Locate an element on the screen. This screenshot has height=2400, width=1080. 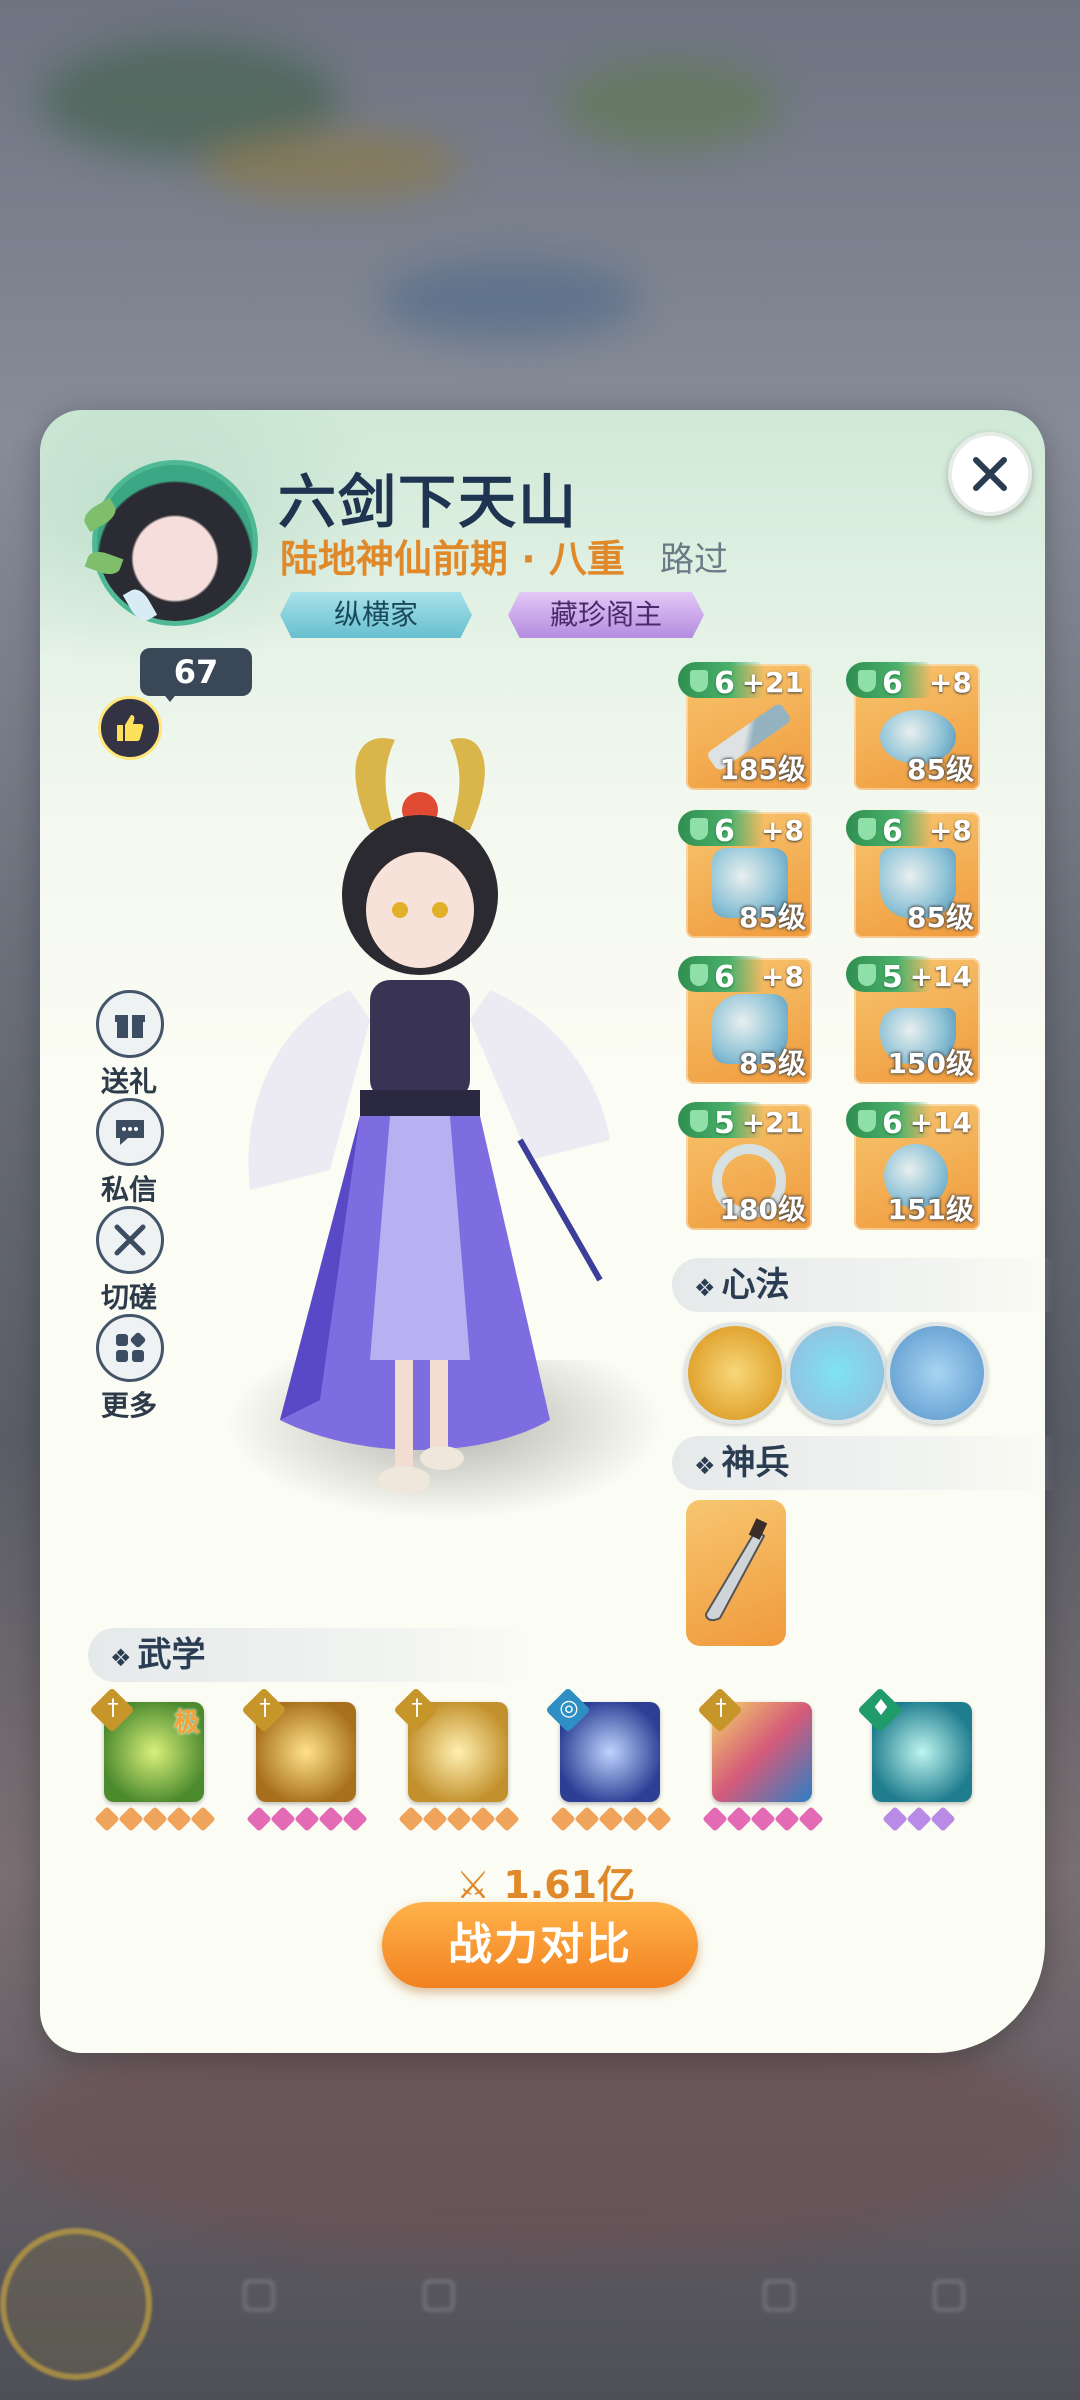
divine-weapon-slot is located at coordinates (736, 1573).